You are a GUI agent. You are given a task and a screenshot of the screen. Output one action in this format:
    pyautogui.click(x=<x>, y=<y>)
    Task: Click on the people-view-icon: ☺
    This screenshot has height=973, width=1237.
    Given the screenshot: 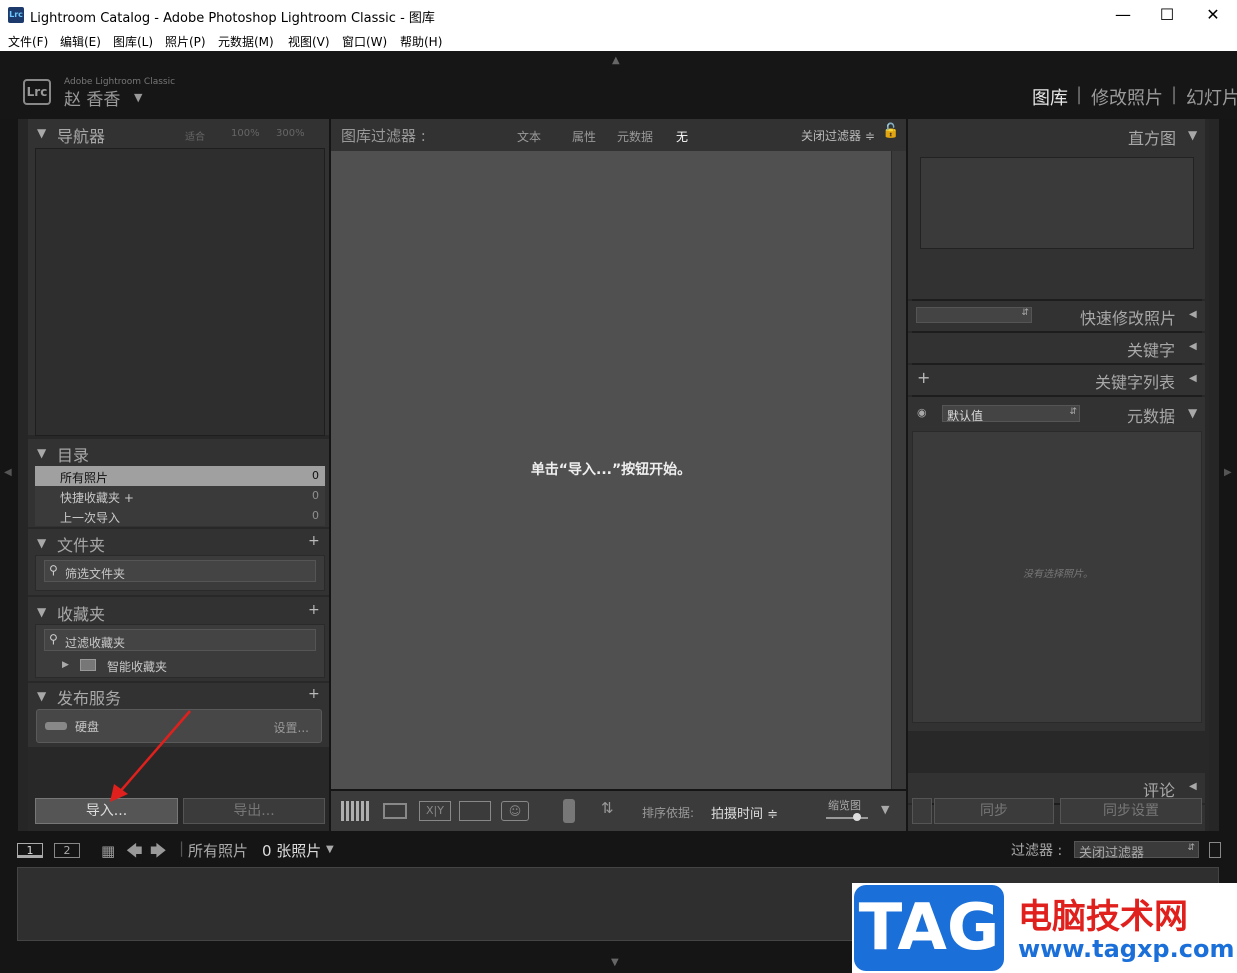 What is the action you would take?
    pyautogui.click(x=515, y=811)
    